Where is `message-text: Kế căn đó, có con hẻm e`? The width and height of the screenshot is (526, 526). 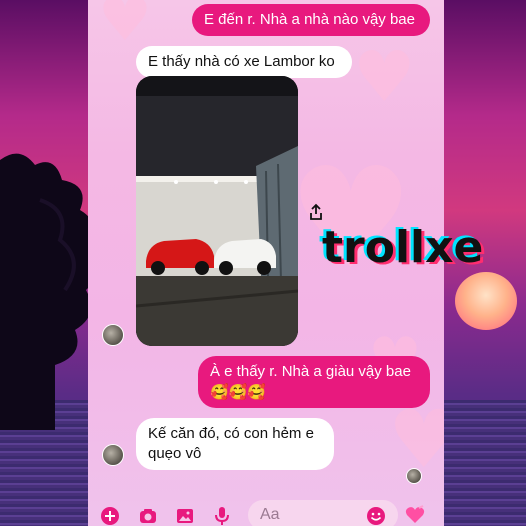 message-text: Kế căn đó, có con hẻm e is located at coordinates (231, 433).